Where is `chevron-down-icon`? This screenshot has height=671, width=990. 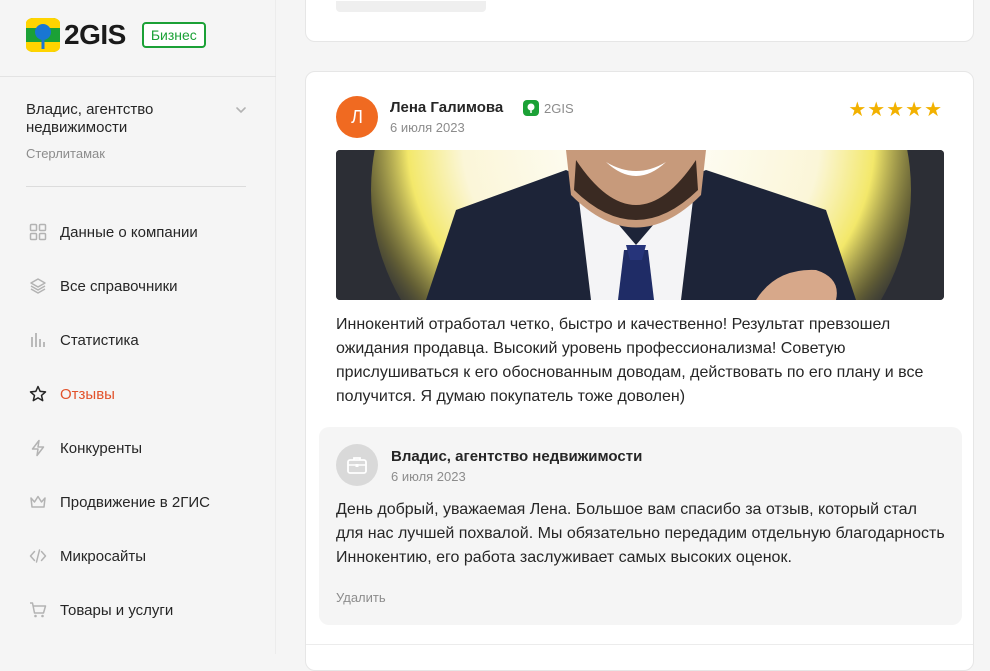 chevron-down-icon is located at coordinates (241, 110).